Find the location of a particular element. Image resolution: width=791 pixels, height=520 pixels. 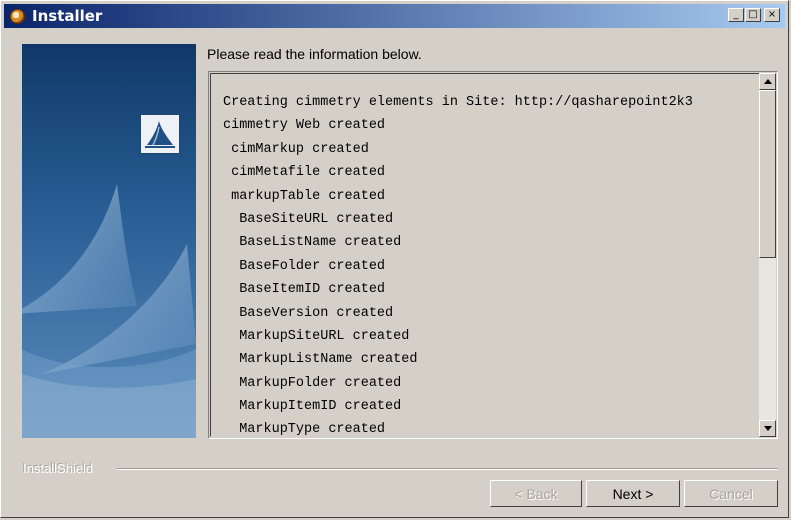

maximize-button: □ is located at coordinates (753, 15).